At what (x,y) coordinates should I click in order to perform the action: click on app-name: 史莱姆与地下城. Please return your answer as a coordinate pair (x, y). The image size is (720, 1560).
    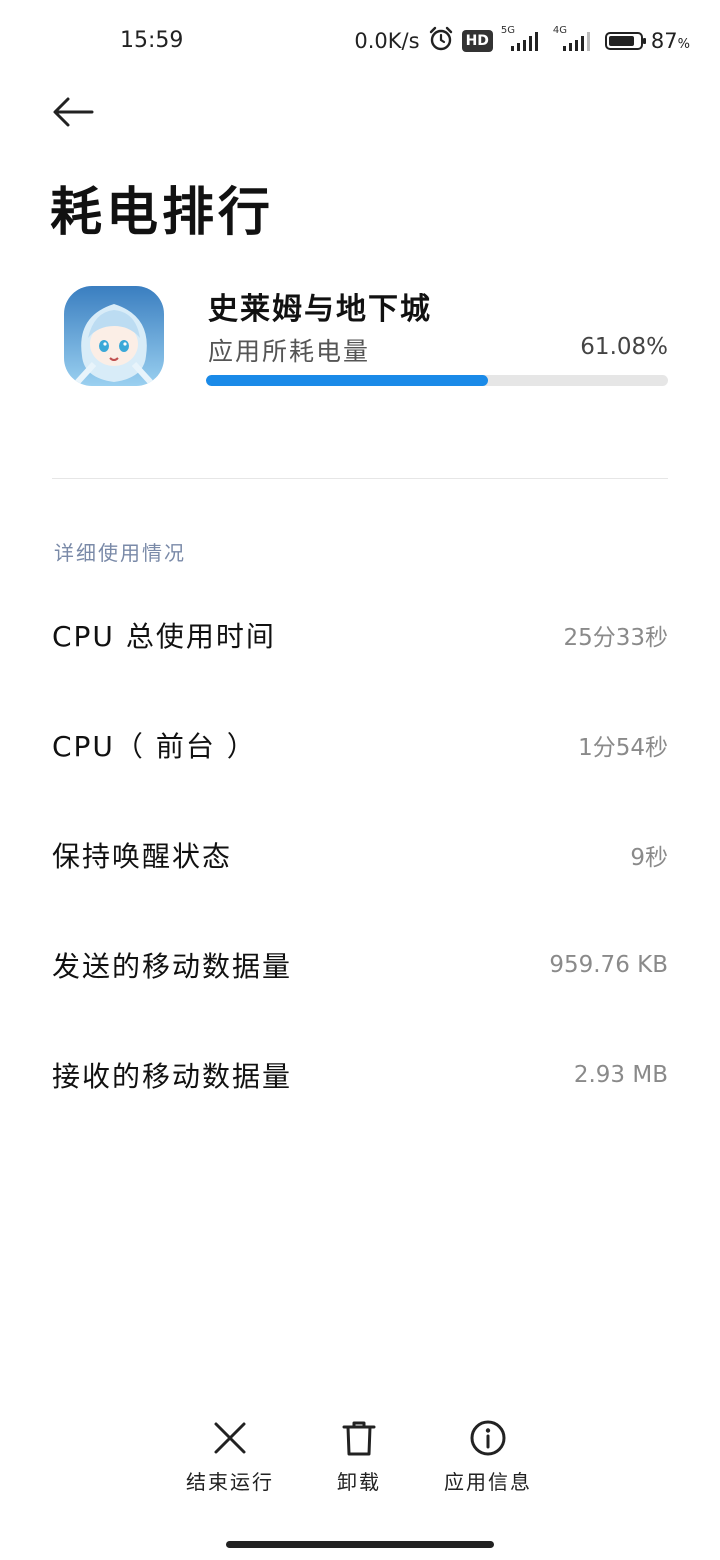
    Looking at the image, I should click on (320, 309).